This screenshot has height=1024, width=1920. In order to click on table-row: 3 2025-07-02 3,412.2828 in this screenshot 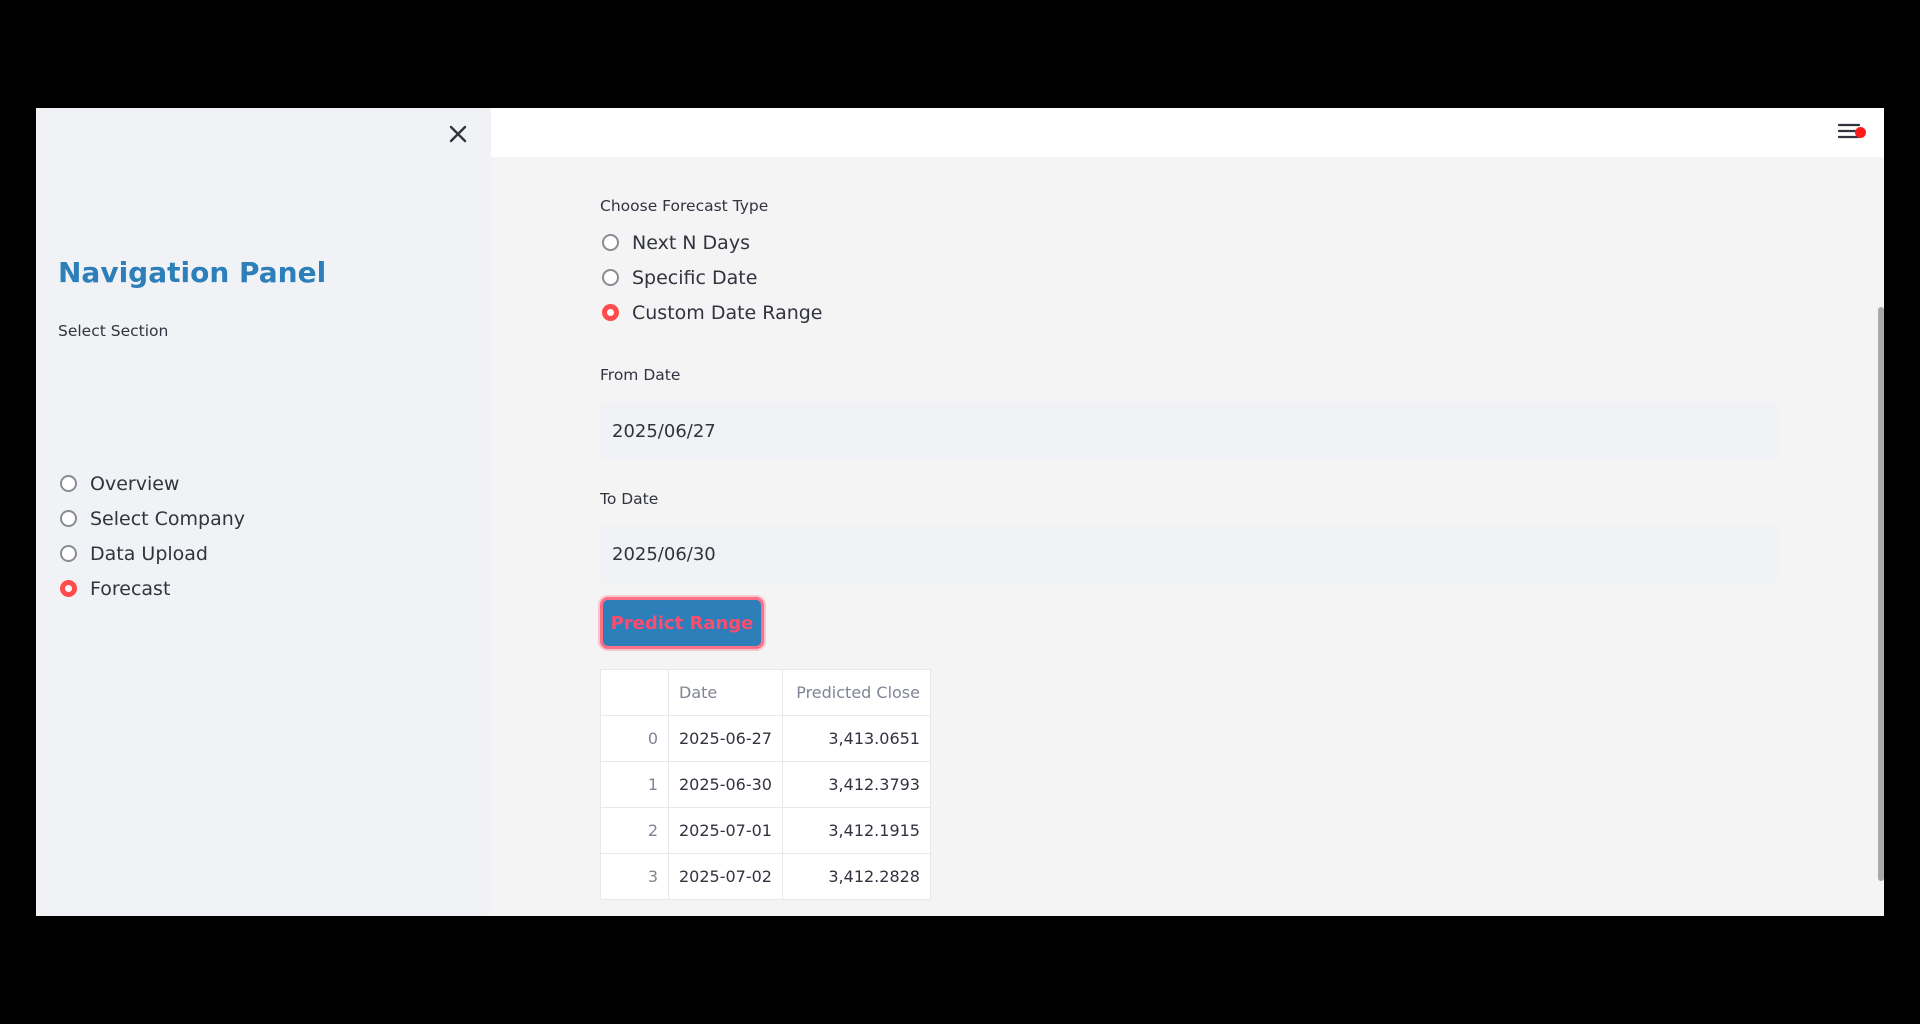, I will do `click(765, 876)`.